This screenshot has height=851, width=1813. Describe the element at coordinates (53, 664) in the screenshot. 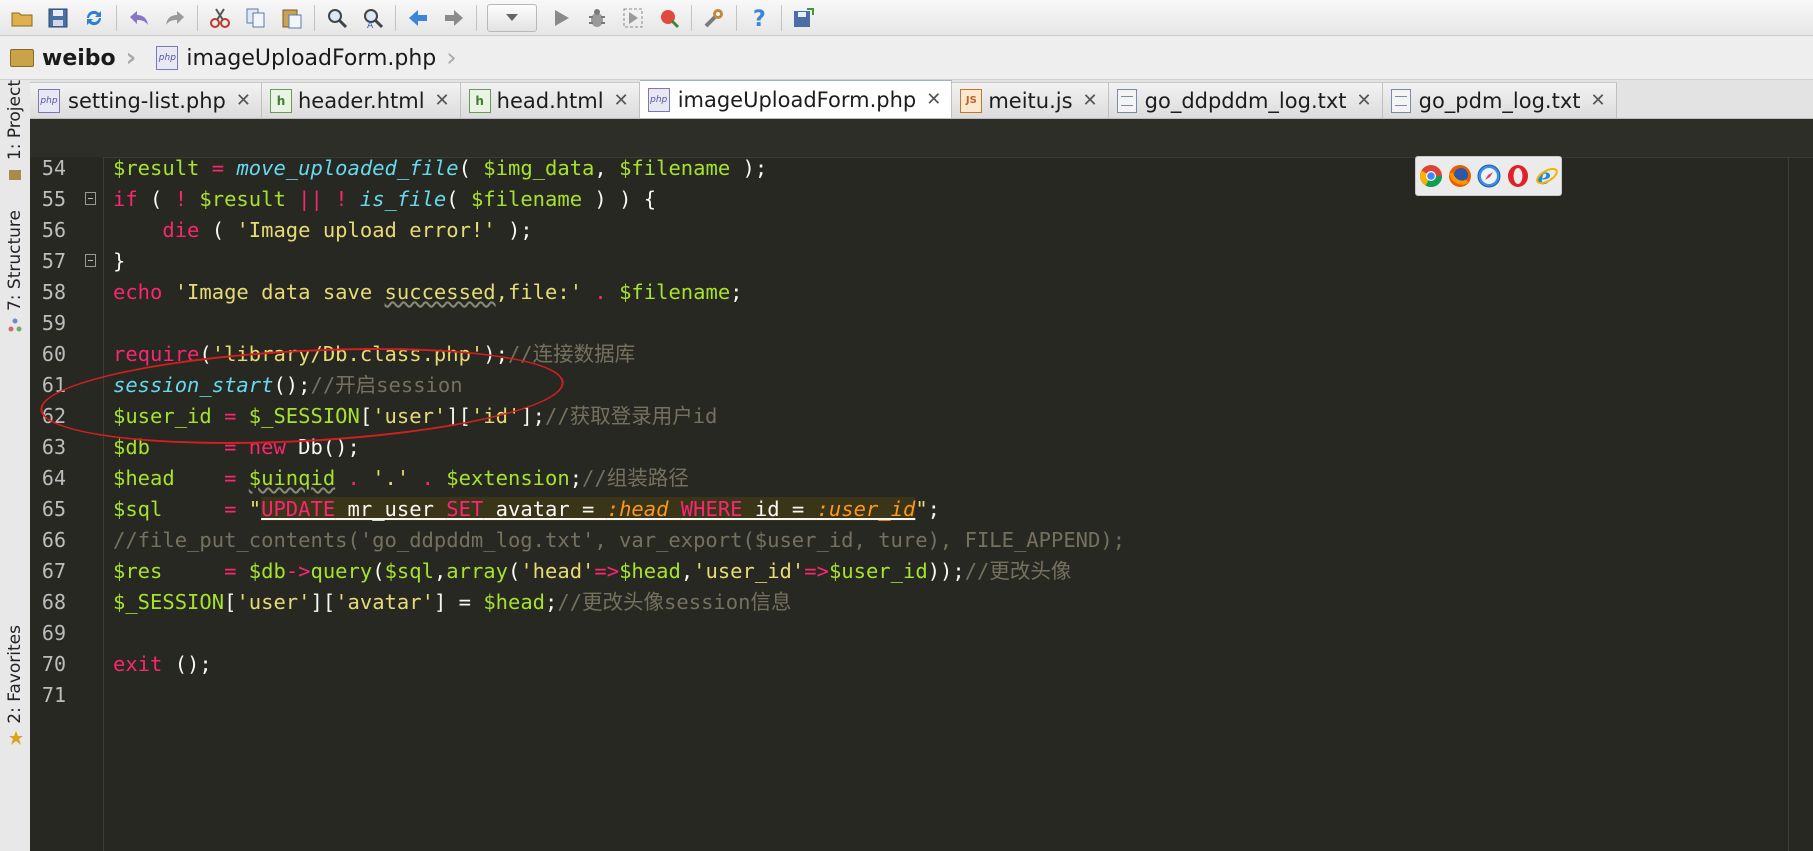

I see `line-number: 70` at that location.